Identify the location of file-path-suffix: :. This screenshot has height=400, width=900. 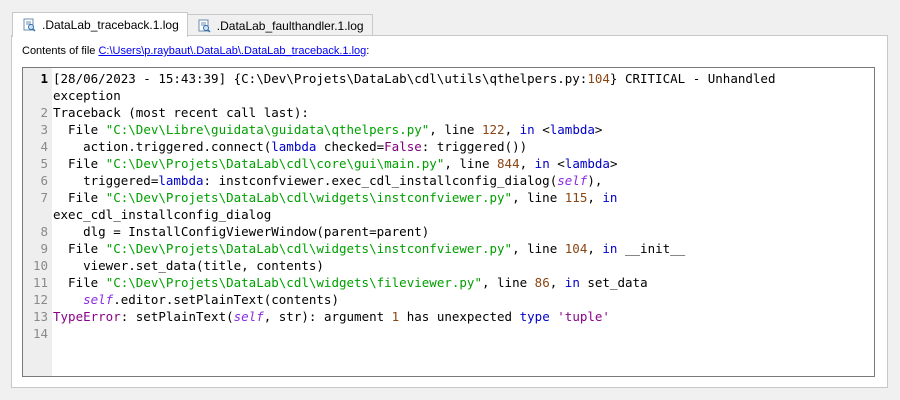
(368, 51).